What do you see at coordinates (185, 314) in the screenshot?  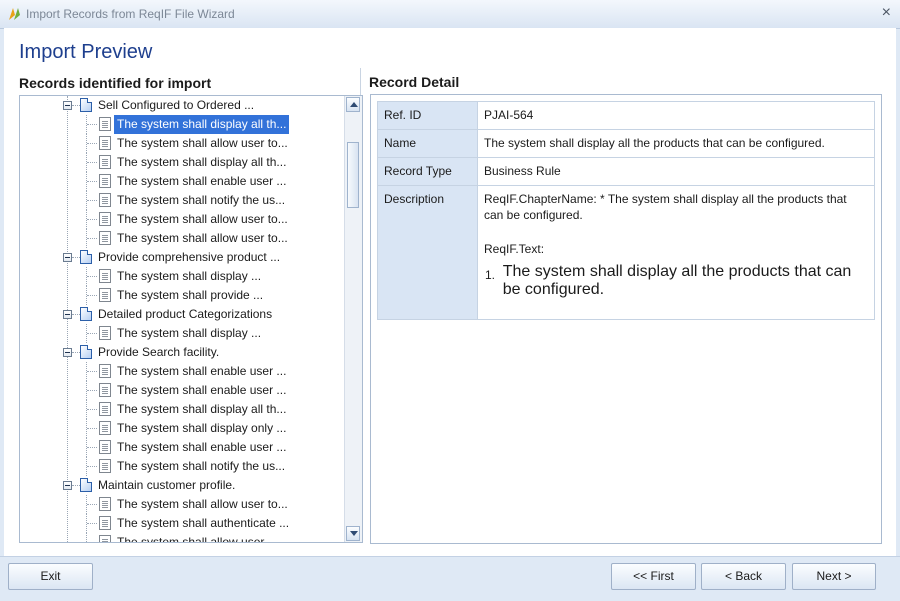 I see `tree-group-label: Detailed product Categorizations` at bounding box center [185, 314].